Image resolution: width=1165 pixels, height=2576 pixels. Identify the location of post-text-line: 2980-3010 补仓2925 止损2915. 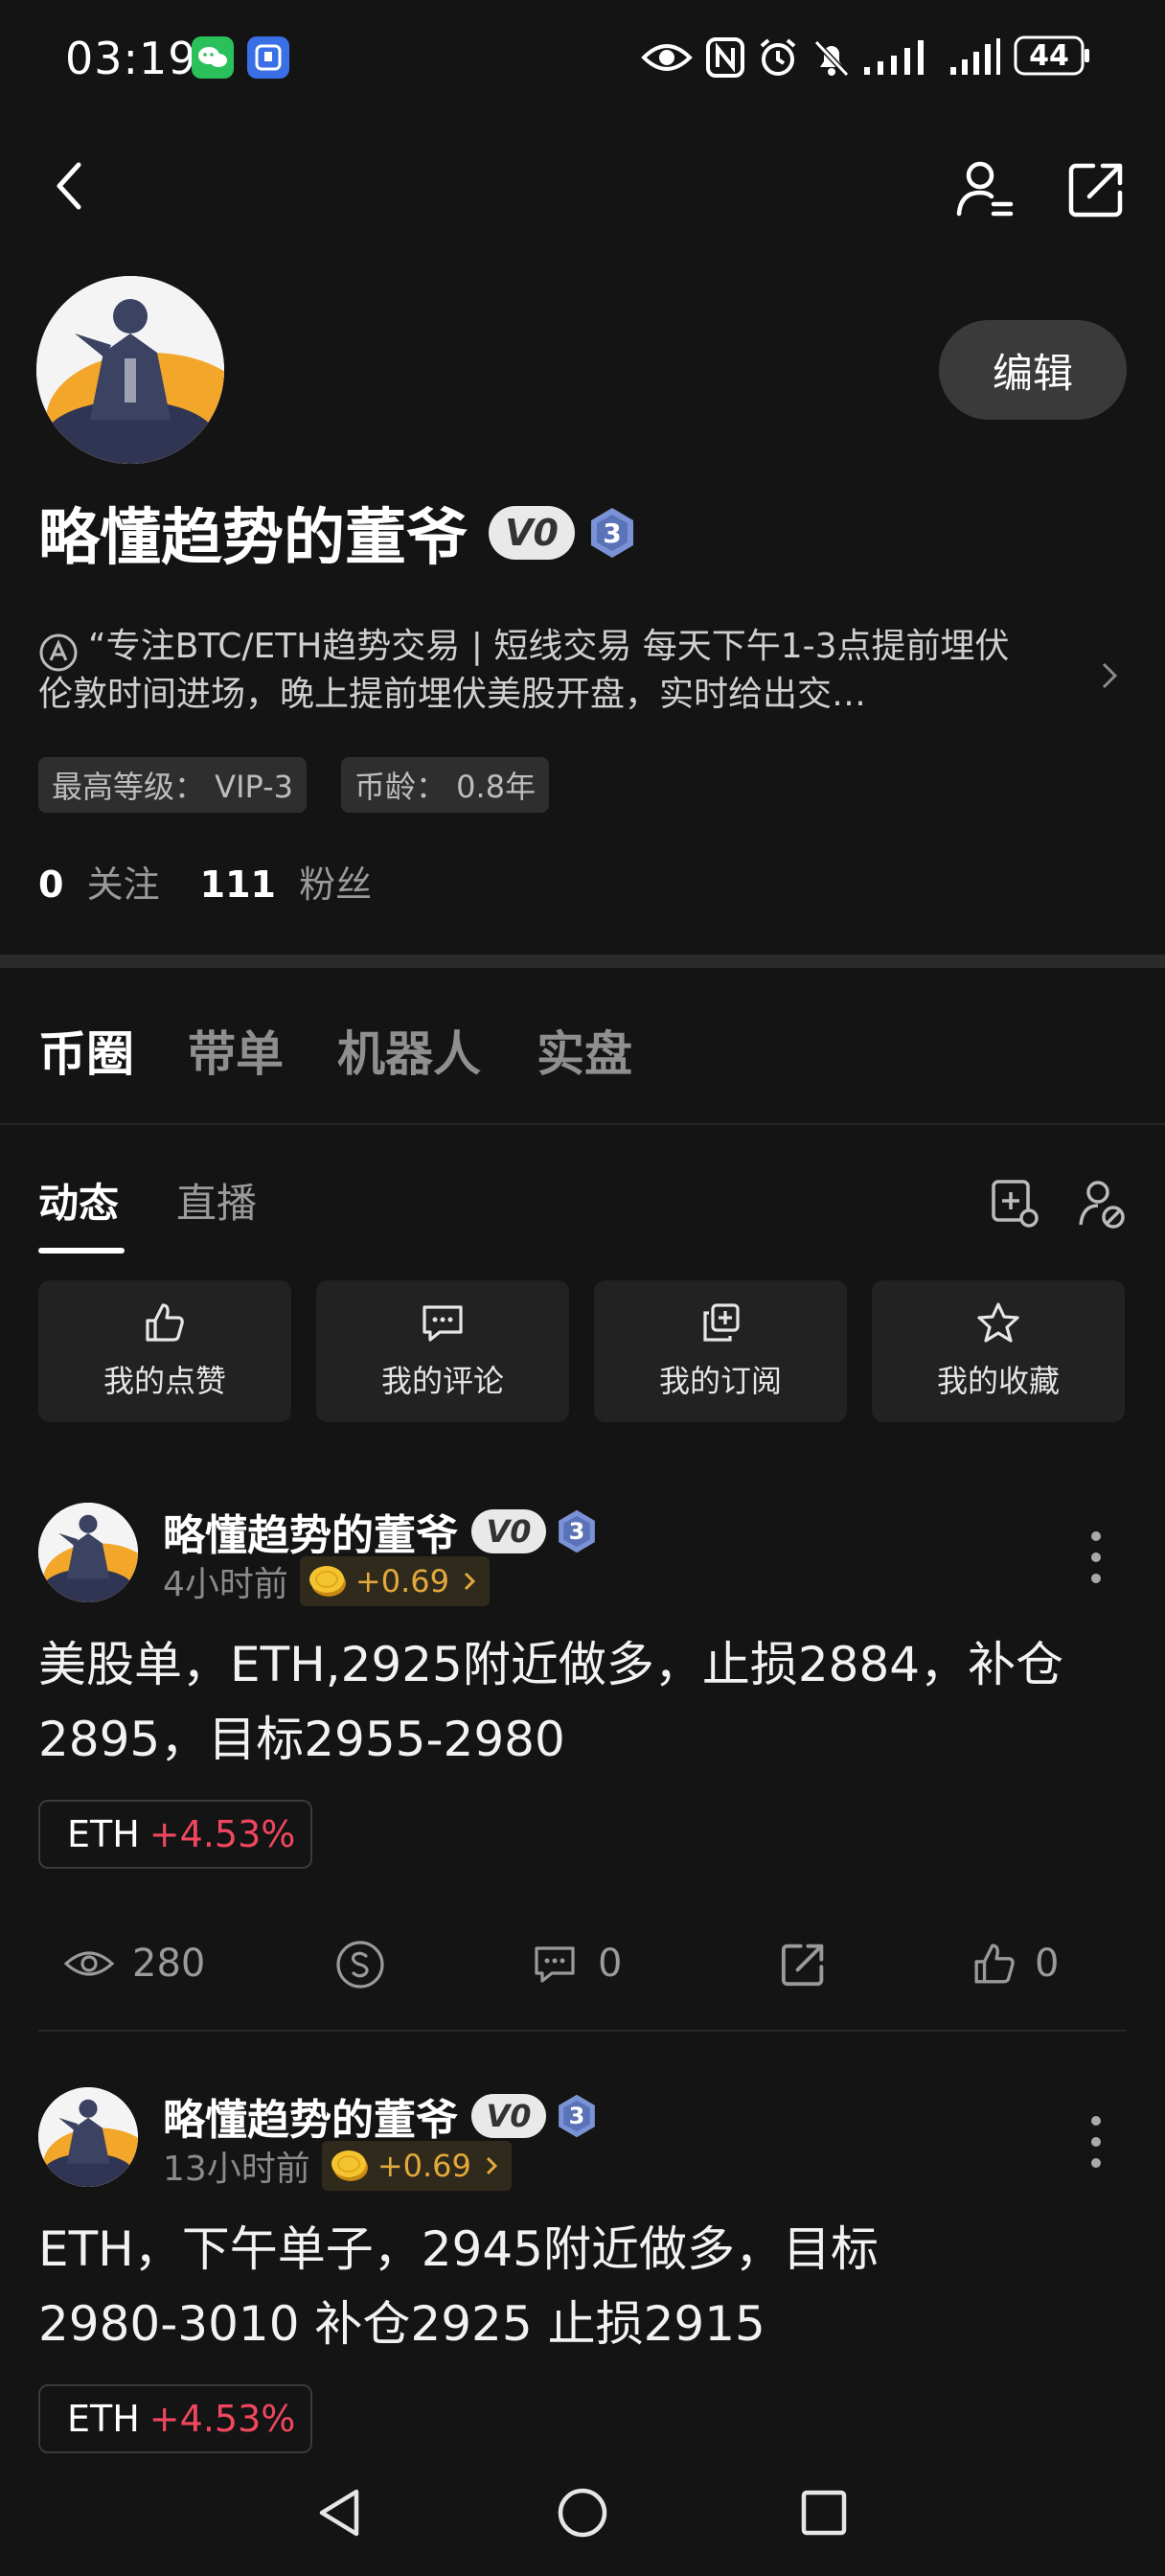
(401, 2324).